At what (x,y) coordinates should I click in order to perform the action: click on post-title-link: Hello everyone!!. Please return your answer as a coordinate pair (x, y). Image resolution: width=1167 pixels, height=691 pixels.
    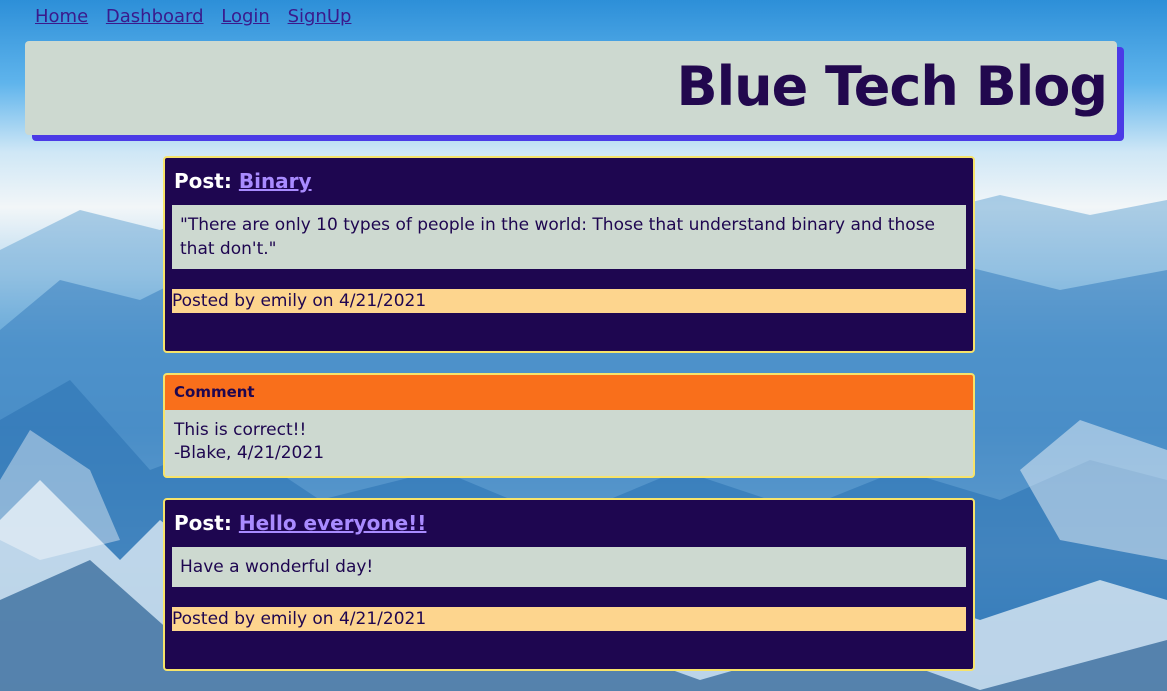
    Looking at the image, I should click on (333, 523).